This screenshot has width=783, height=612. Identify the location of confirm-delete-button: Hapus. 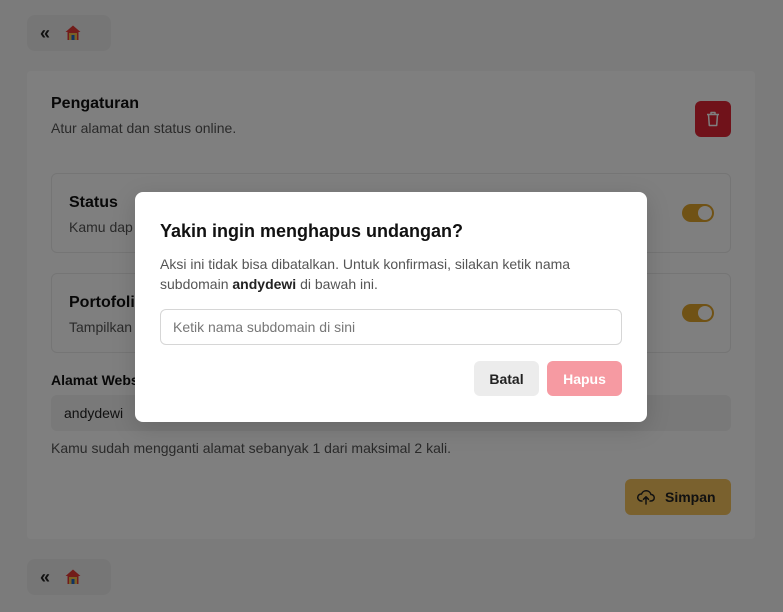
(584, 378).